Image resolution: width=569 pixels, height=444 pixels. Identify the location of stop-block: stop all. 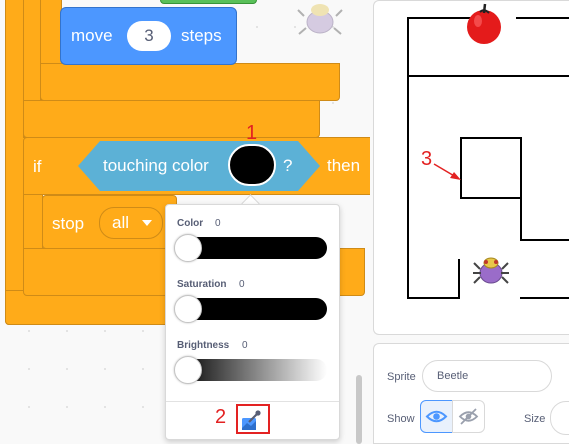
(109, 222).